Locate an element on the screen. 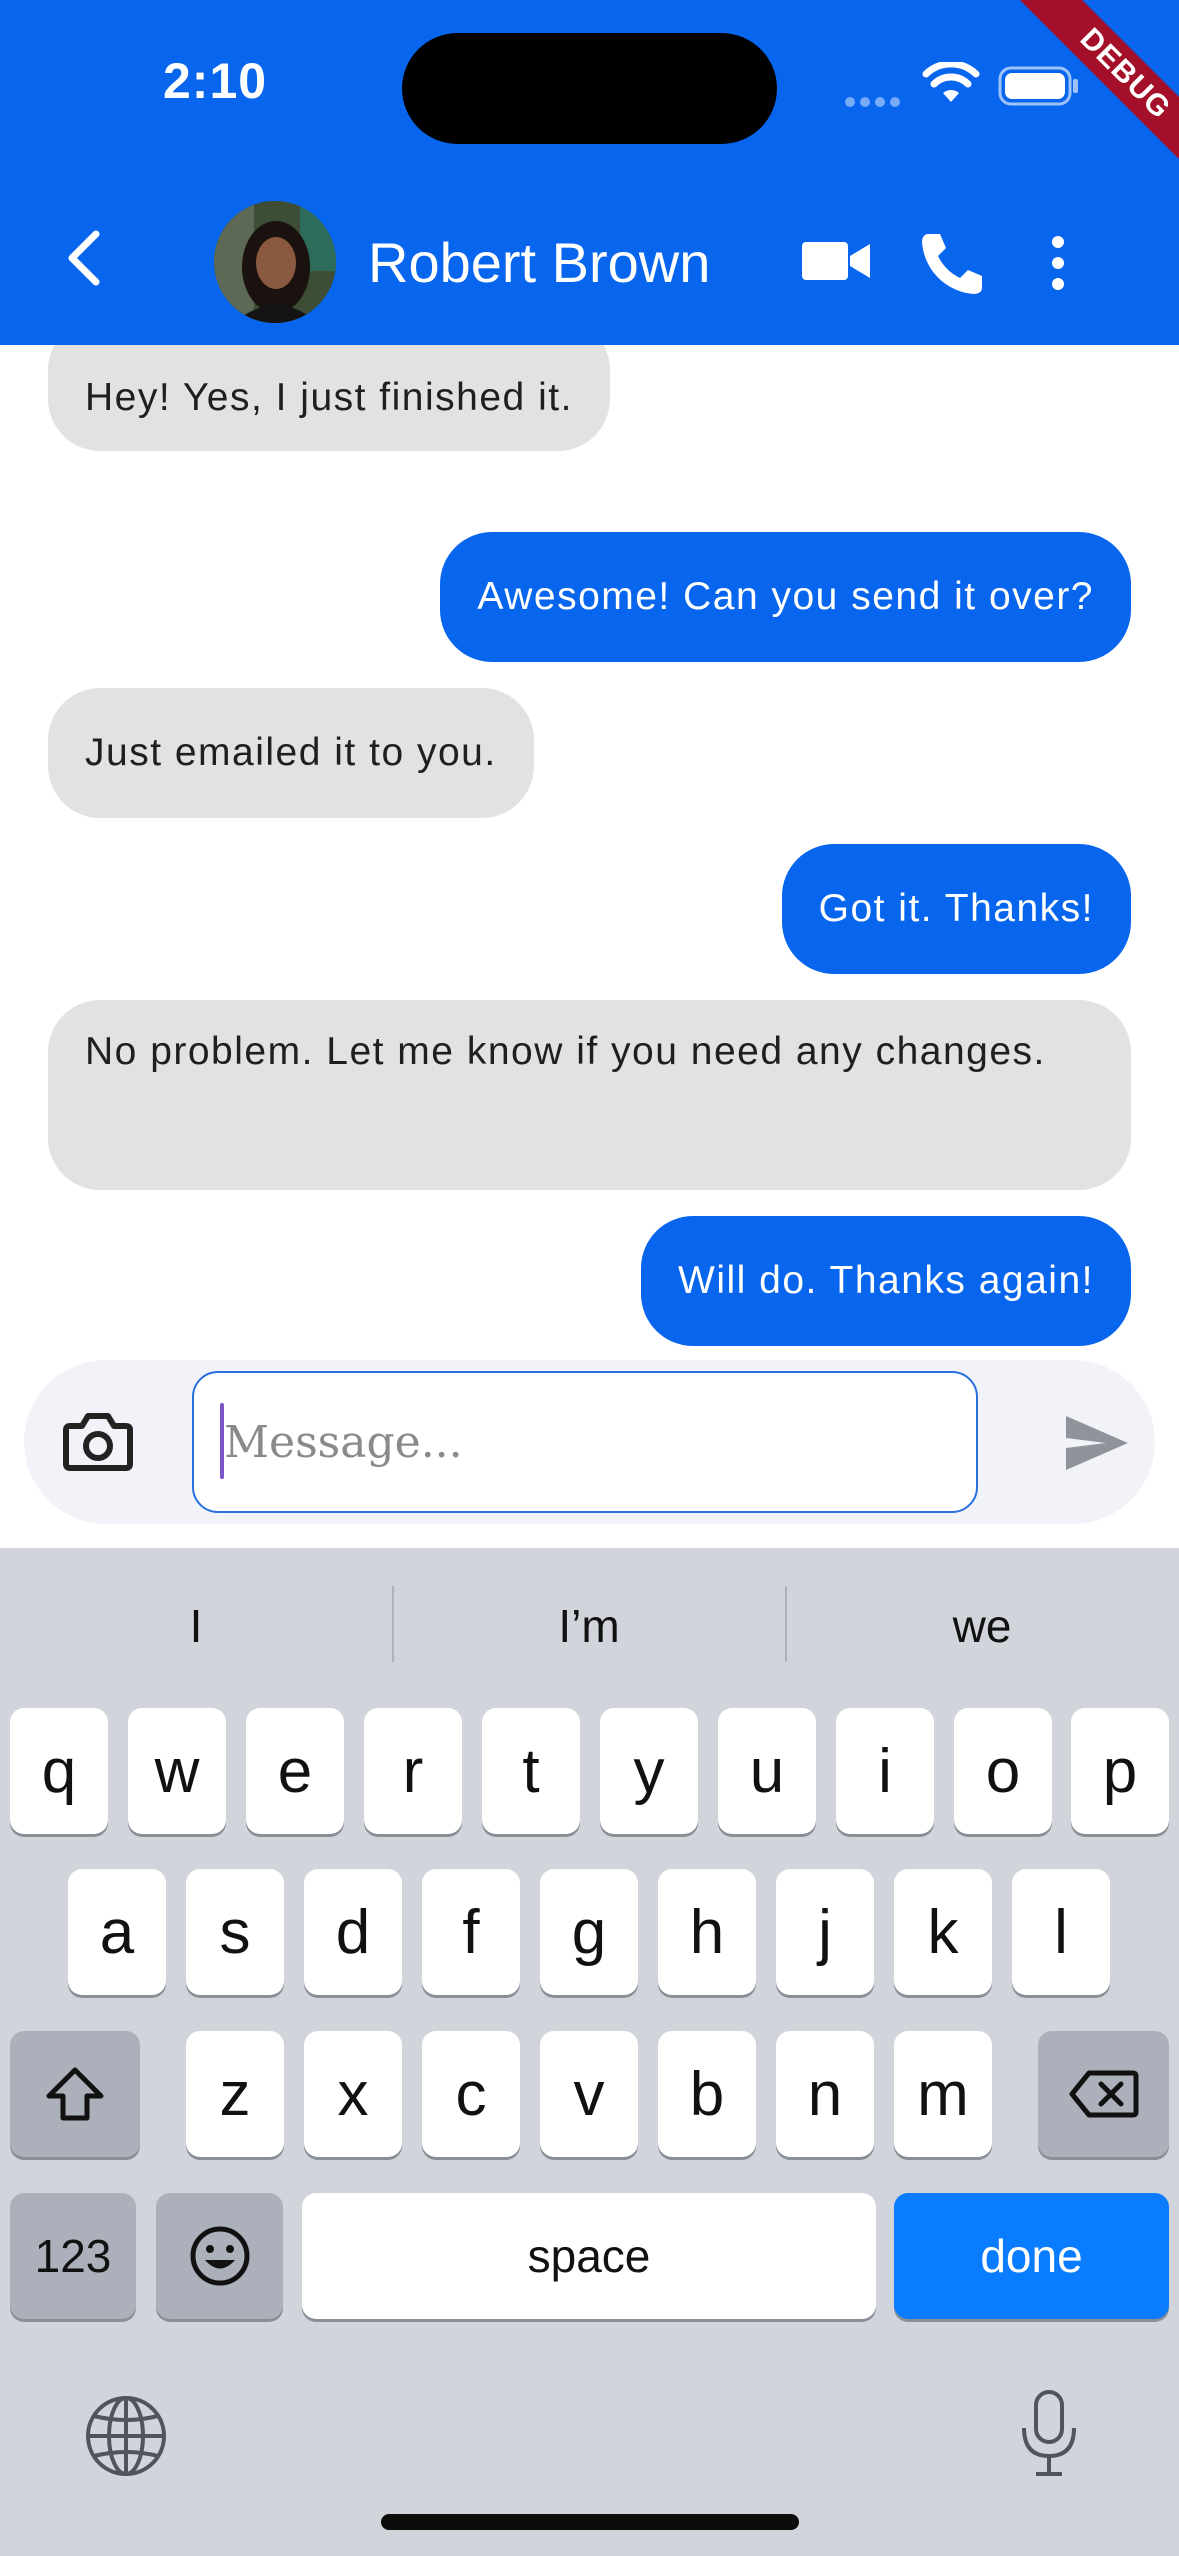  more-vertical-icon is located at coordinates (1058, 263).